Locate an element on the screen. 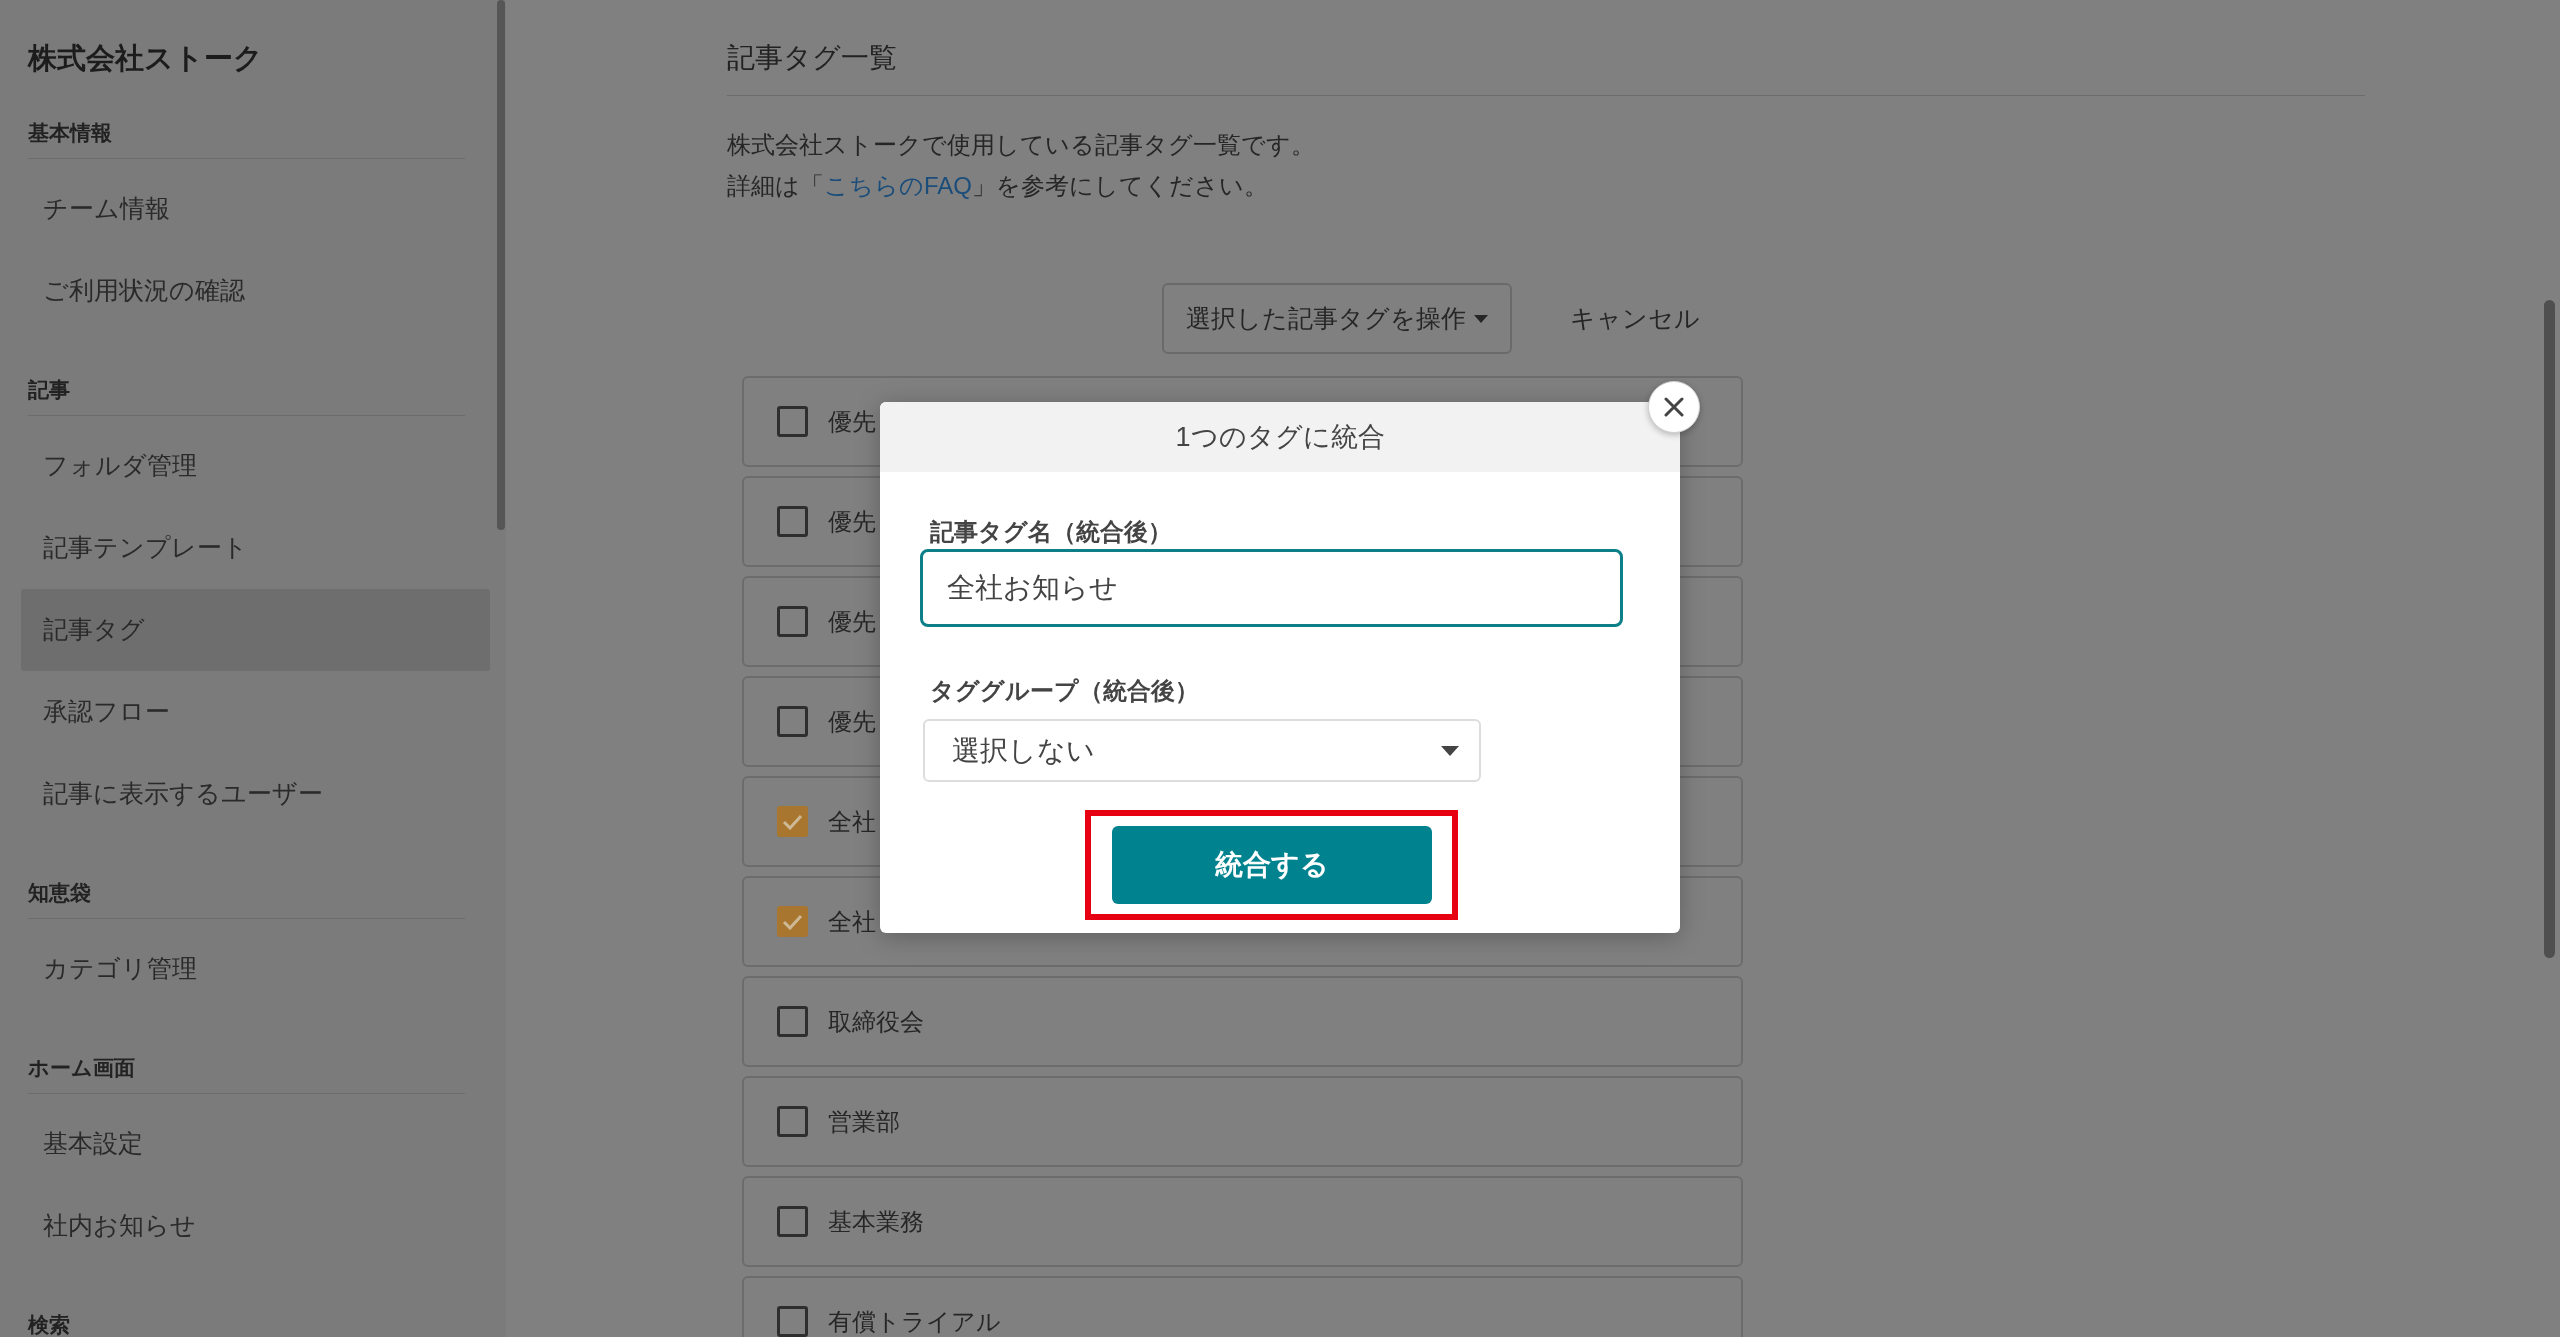  section-heading: 検索 is located at coordinates (49, 1324).